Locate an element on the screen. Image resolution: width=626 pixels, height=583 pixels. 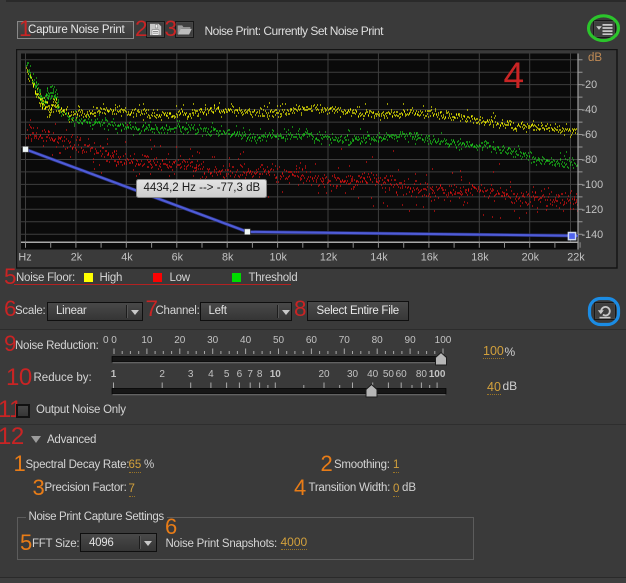
svg-text: 22k is located at coordinates (576, 258).